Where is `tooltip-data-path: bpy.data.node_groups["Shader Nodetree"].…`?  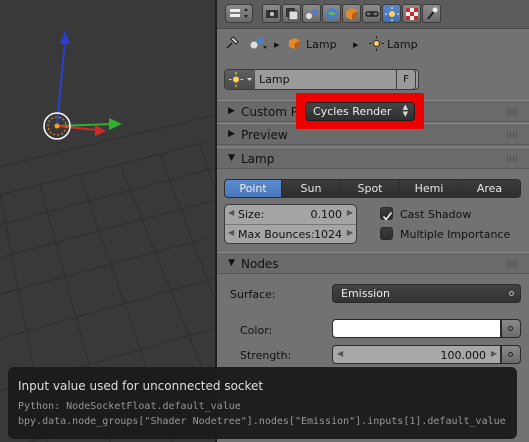 tooltip-data-path: bpy.data.node_groups["Shader Nodetree"].… is located at coordinates (262, 421).